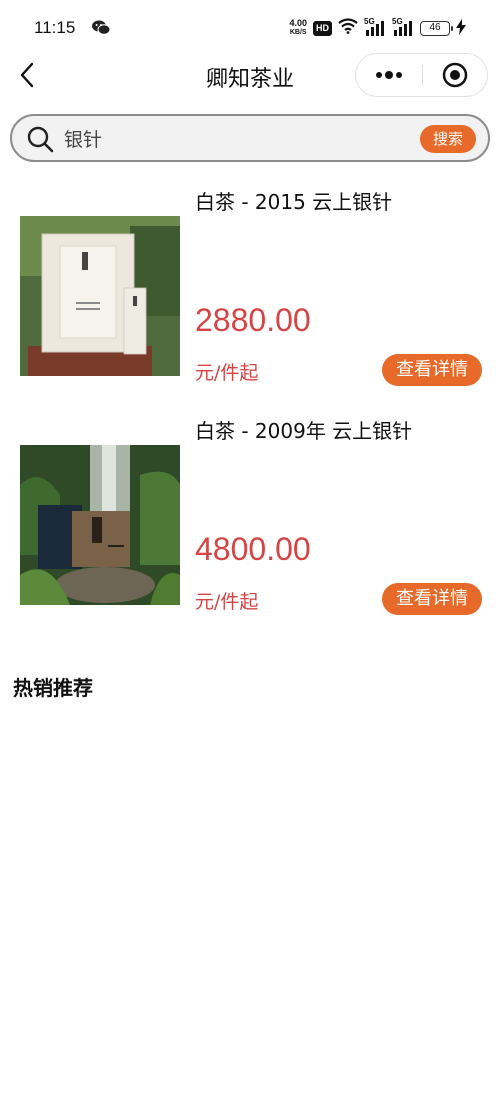 Image resolution: width=500 pixels, height=1116 pixels. Describe the element at coordinates (234, 138) in the screenshot. I see `search-input` at that location.